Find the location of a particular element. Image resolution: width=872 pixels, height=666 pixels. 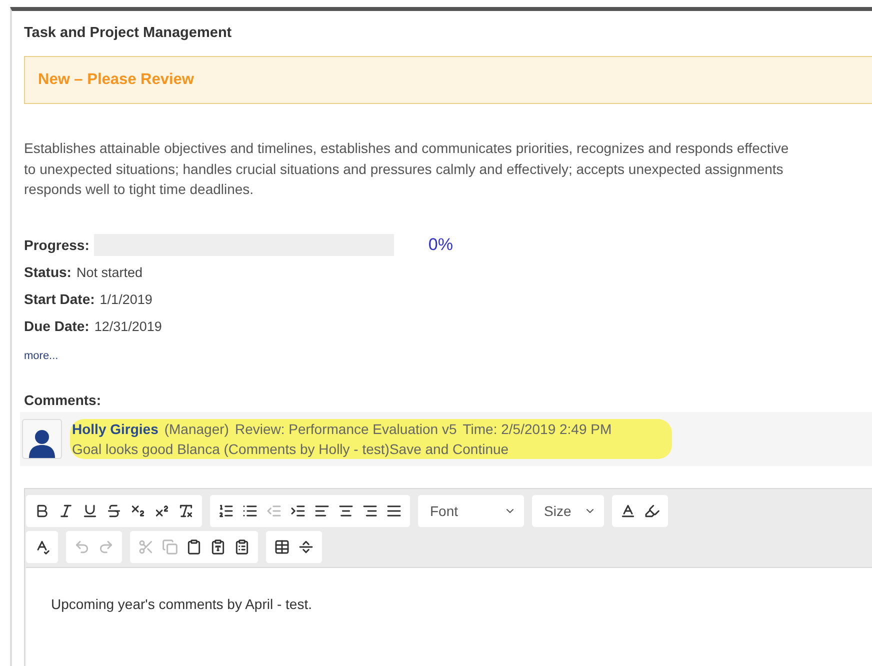

justify-icon is located at coordinates (394, 510).